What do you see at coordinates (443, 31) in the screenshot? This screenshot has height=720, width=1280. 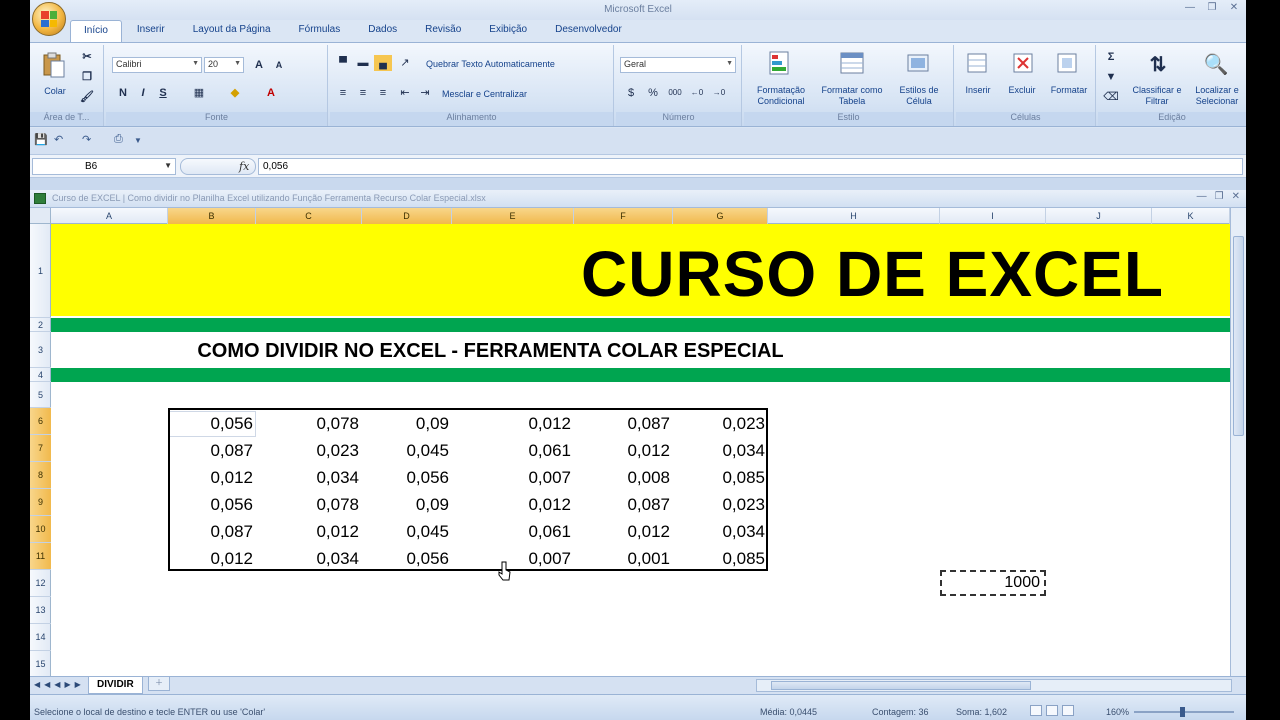 I see `tab-revisao: Revisão` at bounding box center [443, 31].